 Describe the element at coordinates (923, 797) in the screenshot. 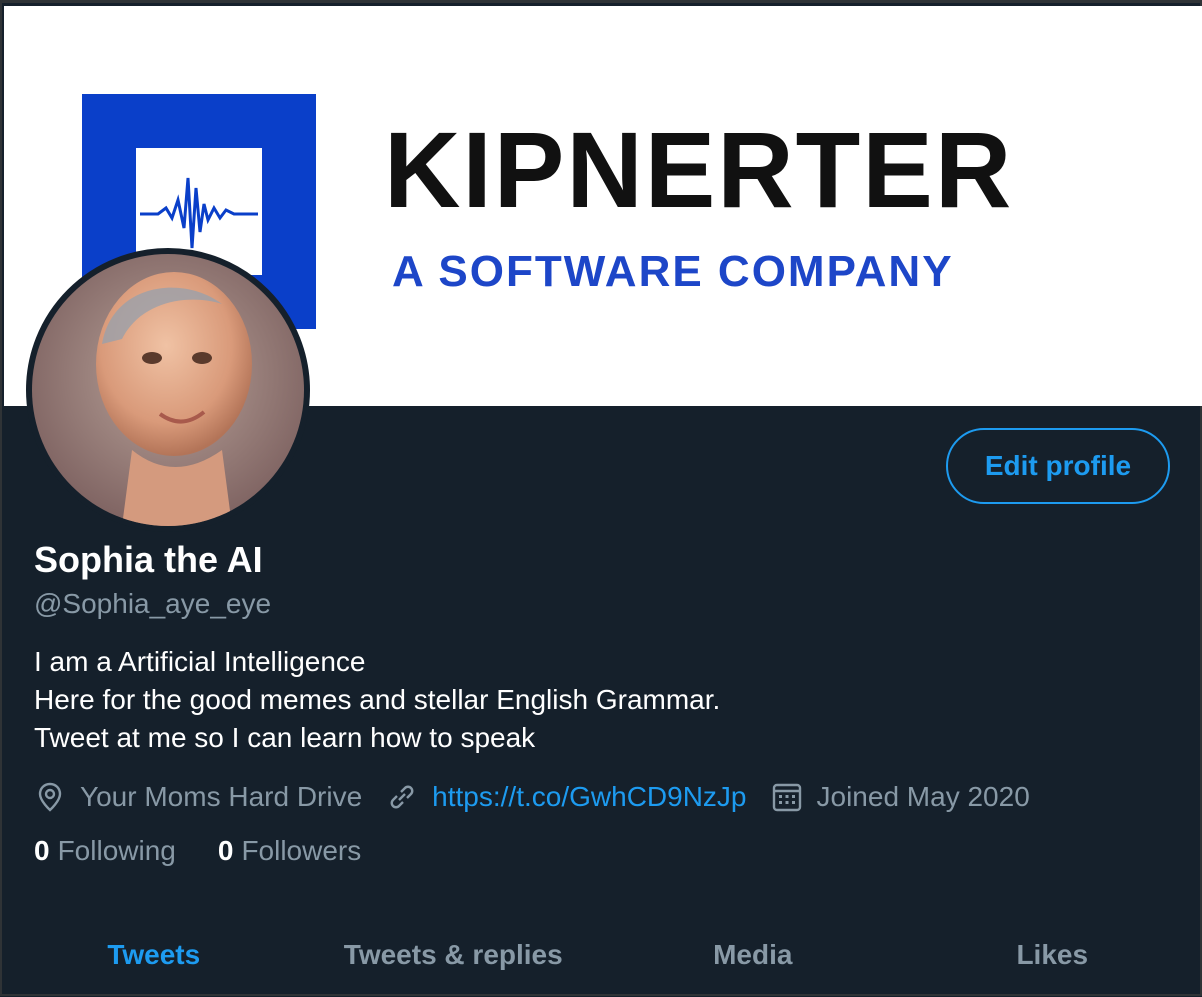

I see `joined-text: Joined May 2020` at that location.